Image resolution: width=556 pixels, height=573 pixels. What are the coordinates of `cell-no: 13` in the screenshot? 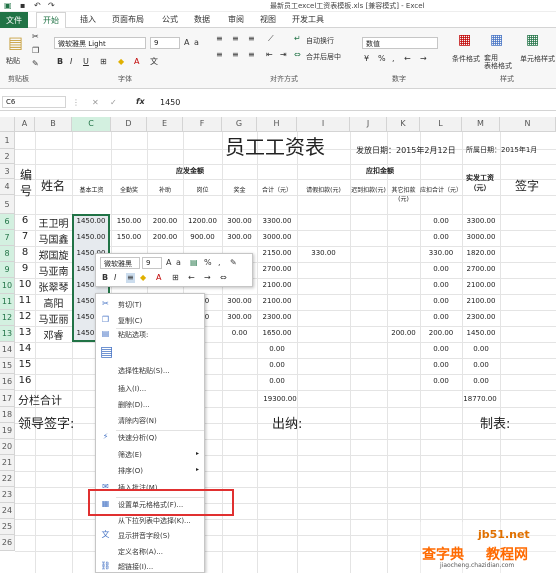 It's located at (25, 332).